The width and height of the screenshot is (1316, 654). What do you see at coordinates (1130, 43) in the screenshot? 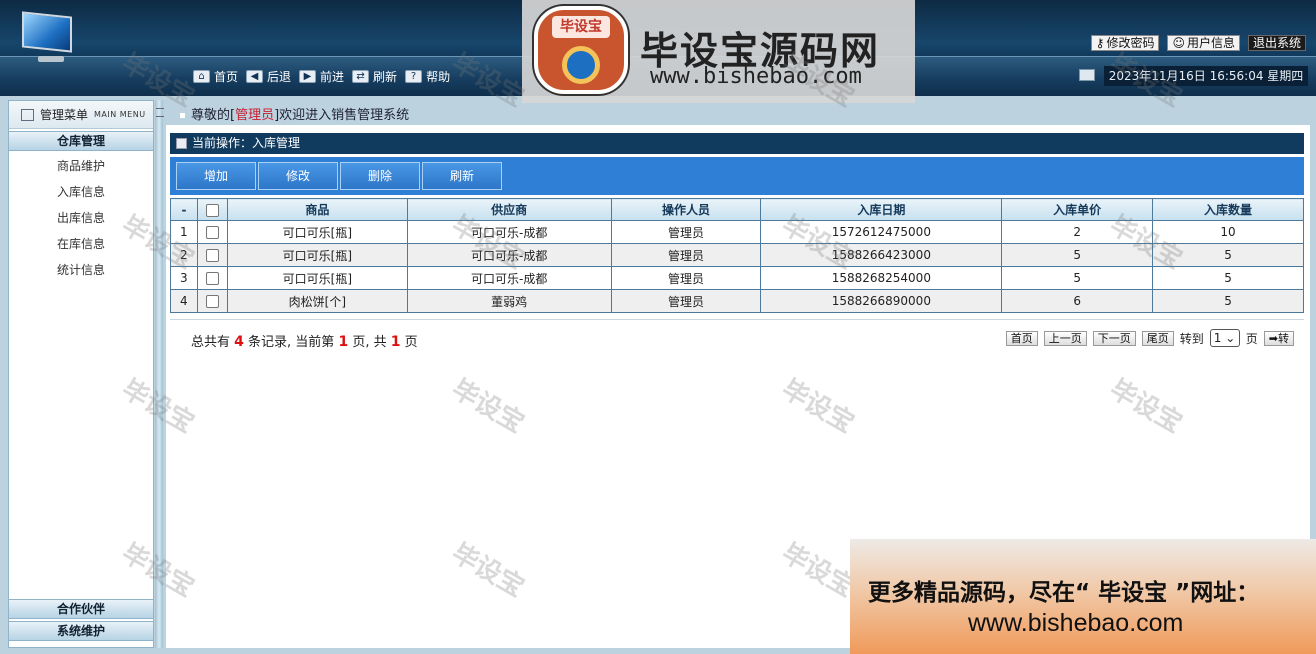
I see `change-password-label: 修改密码` at bounding box center [1130, 43].